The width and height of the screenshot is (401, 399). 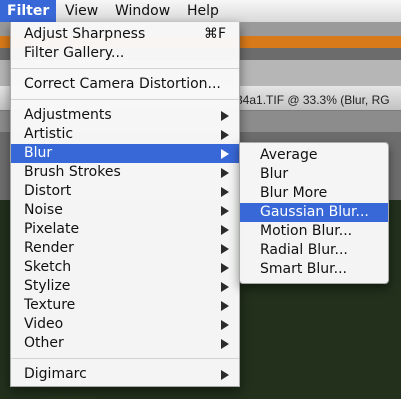 I want to click on document-title: 34a1.TIF @ 33.3% (Blur, RG, so click(x=313, y=100).